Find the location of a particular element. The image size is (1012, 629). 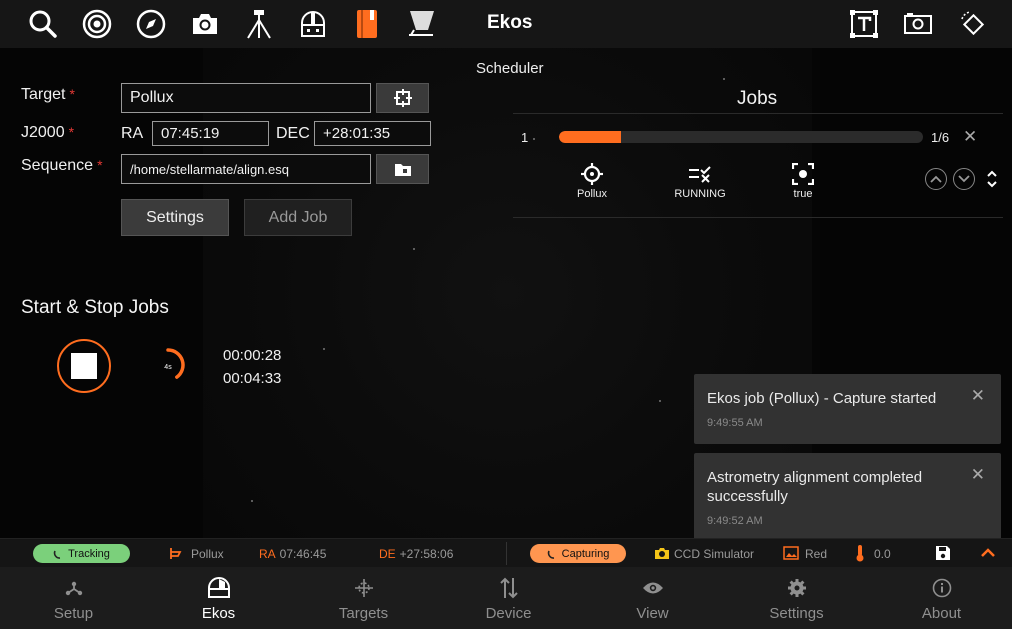

top-toolbar: Ekos is located at coordinates (506, 24).